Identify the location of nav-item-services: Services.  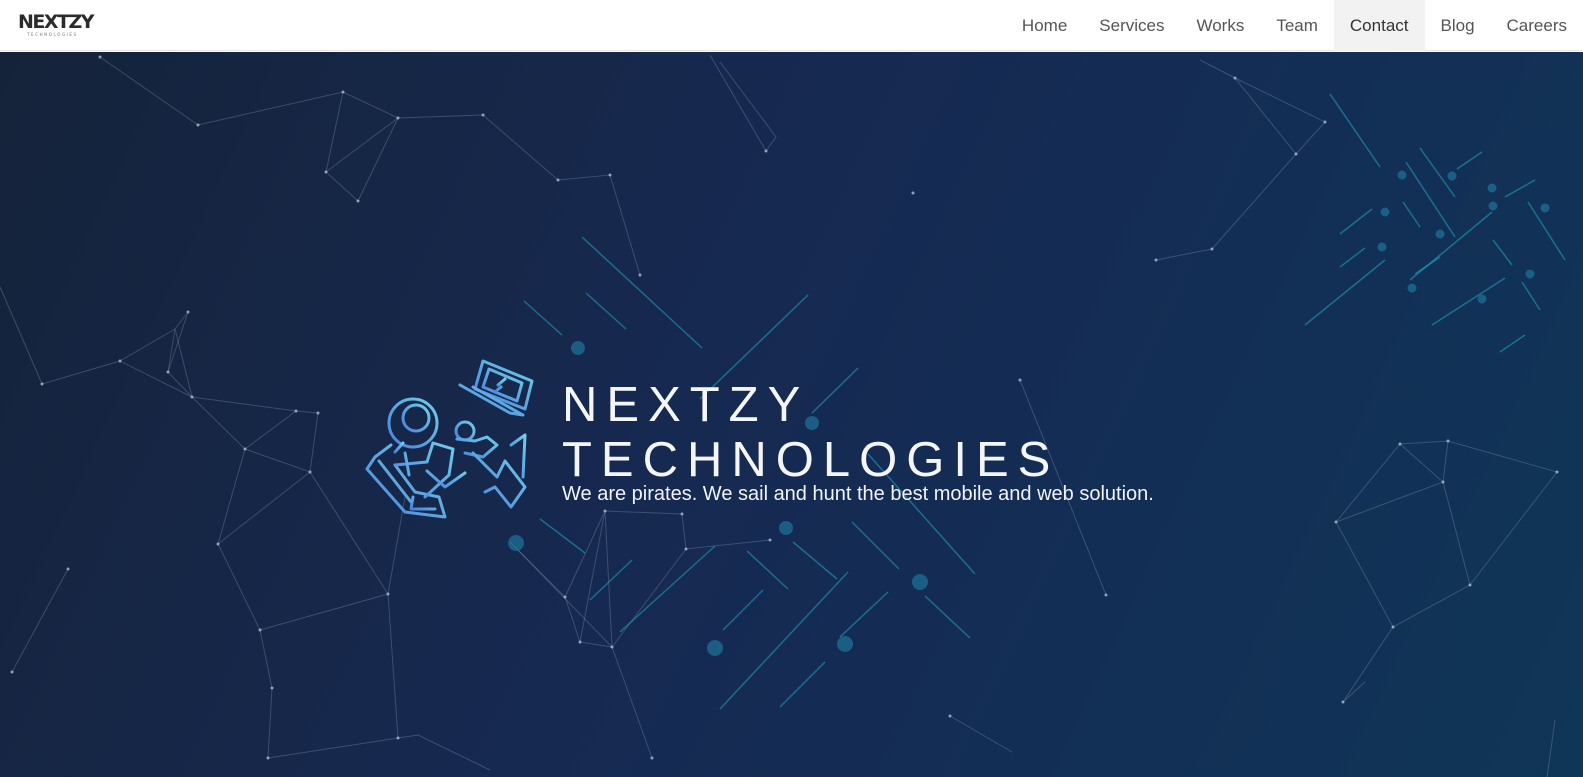
(1131, 25).